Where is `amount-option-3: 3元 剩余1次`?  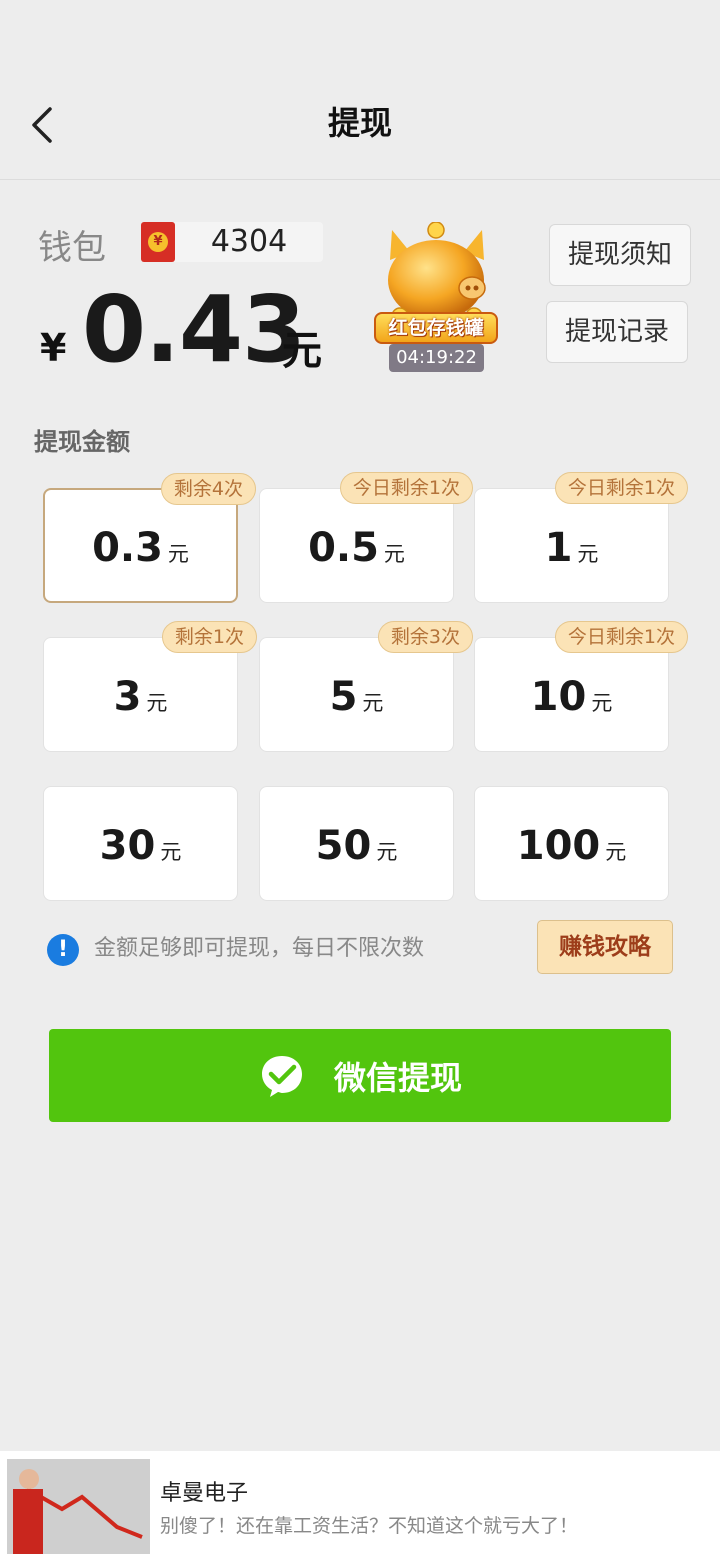
amount-option-3: 3元 剩余1次 is located at coordinates (150, 686).